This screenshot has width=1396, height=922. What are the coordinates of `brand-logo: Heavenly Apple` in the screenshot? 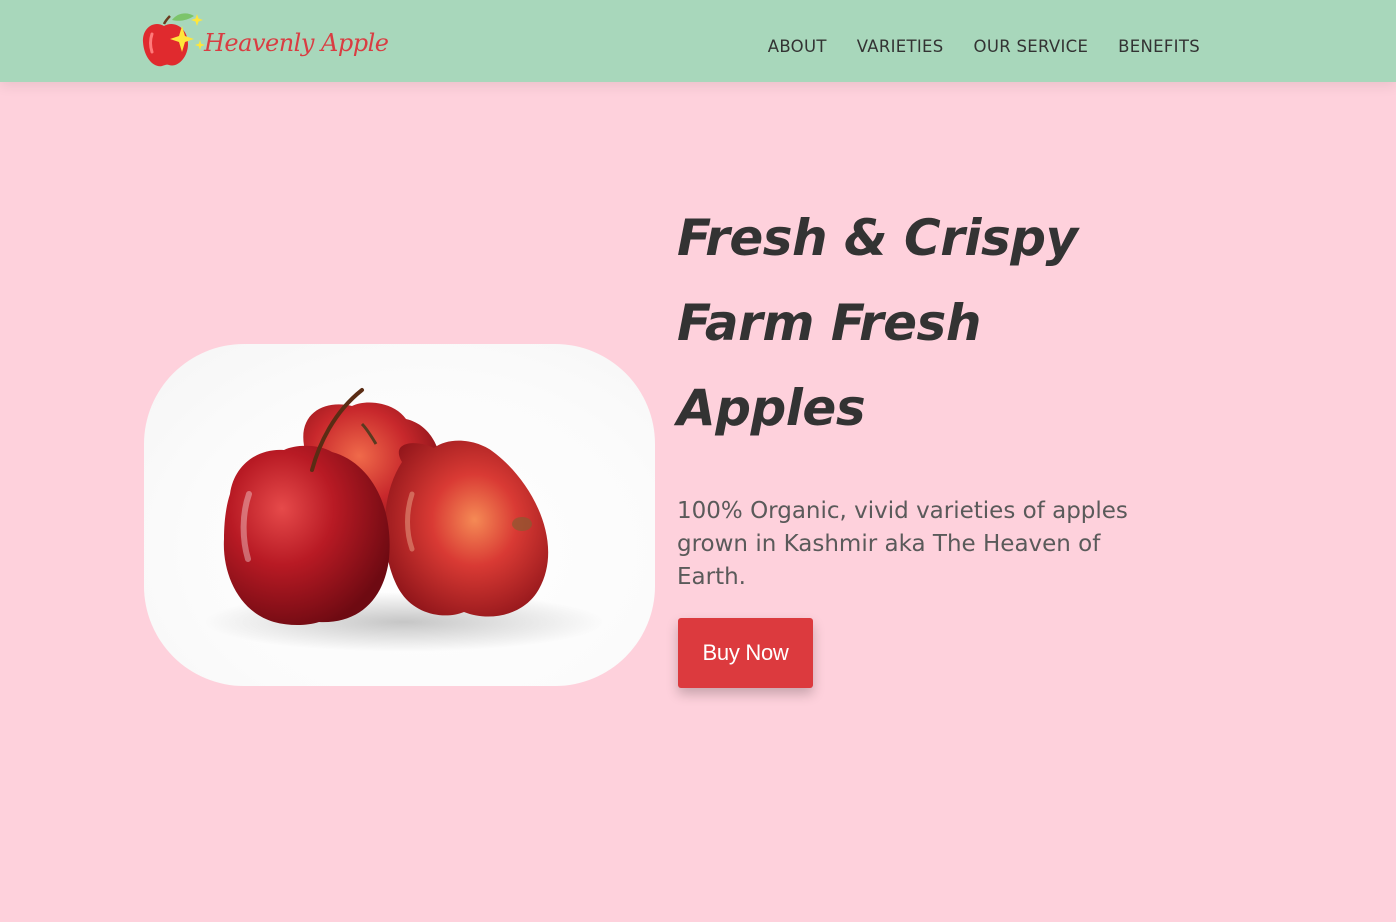 It's located at (265, 41).